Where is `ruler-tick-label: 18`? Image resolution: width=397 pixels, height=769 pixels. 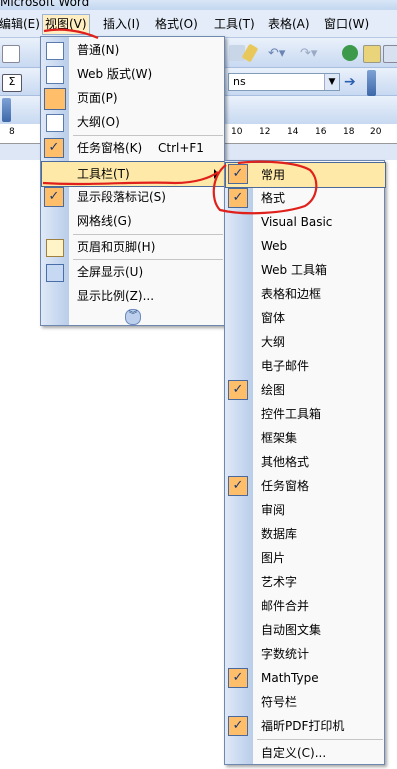 ruler-tick-label: 18 is located at coordinates (349, 132).